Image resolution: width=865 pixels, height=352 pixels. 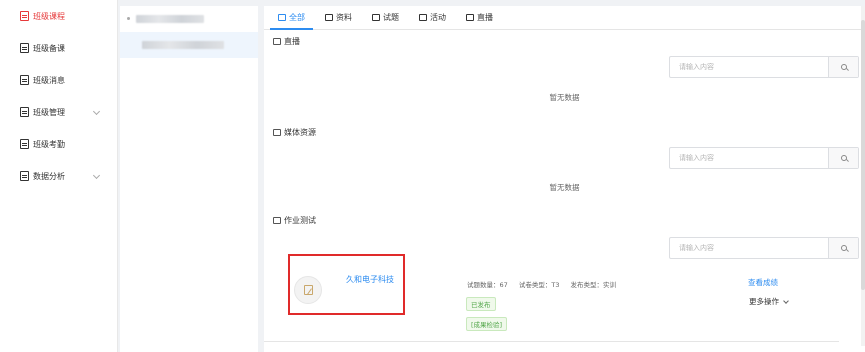 What do you see at coordinates (487, 324) in the screenshot?
I see `category-badge: [成果检验]` at bounding box center [487, 324].